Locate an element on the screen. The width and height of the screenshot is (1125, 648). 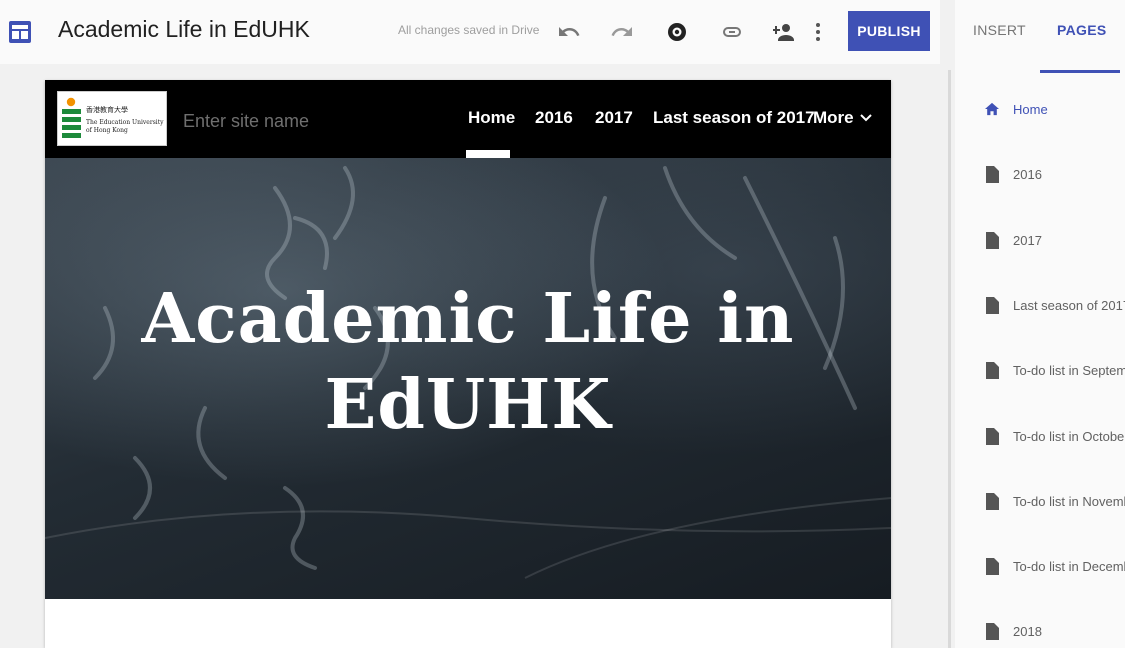
logo-chinese-text: 香港教育大學 is located at coordinates (107, 109).